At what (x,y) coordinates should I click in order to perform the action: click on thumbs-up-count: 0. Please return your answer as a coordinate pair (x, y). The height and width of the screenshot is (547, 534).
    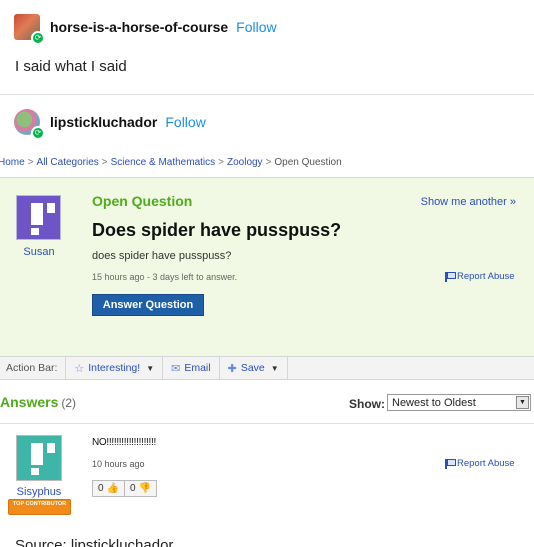
    Looking at the image, I should click on (101, 488).